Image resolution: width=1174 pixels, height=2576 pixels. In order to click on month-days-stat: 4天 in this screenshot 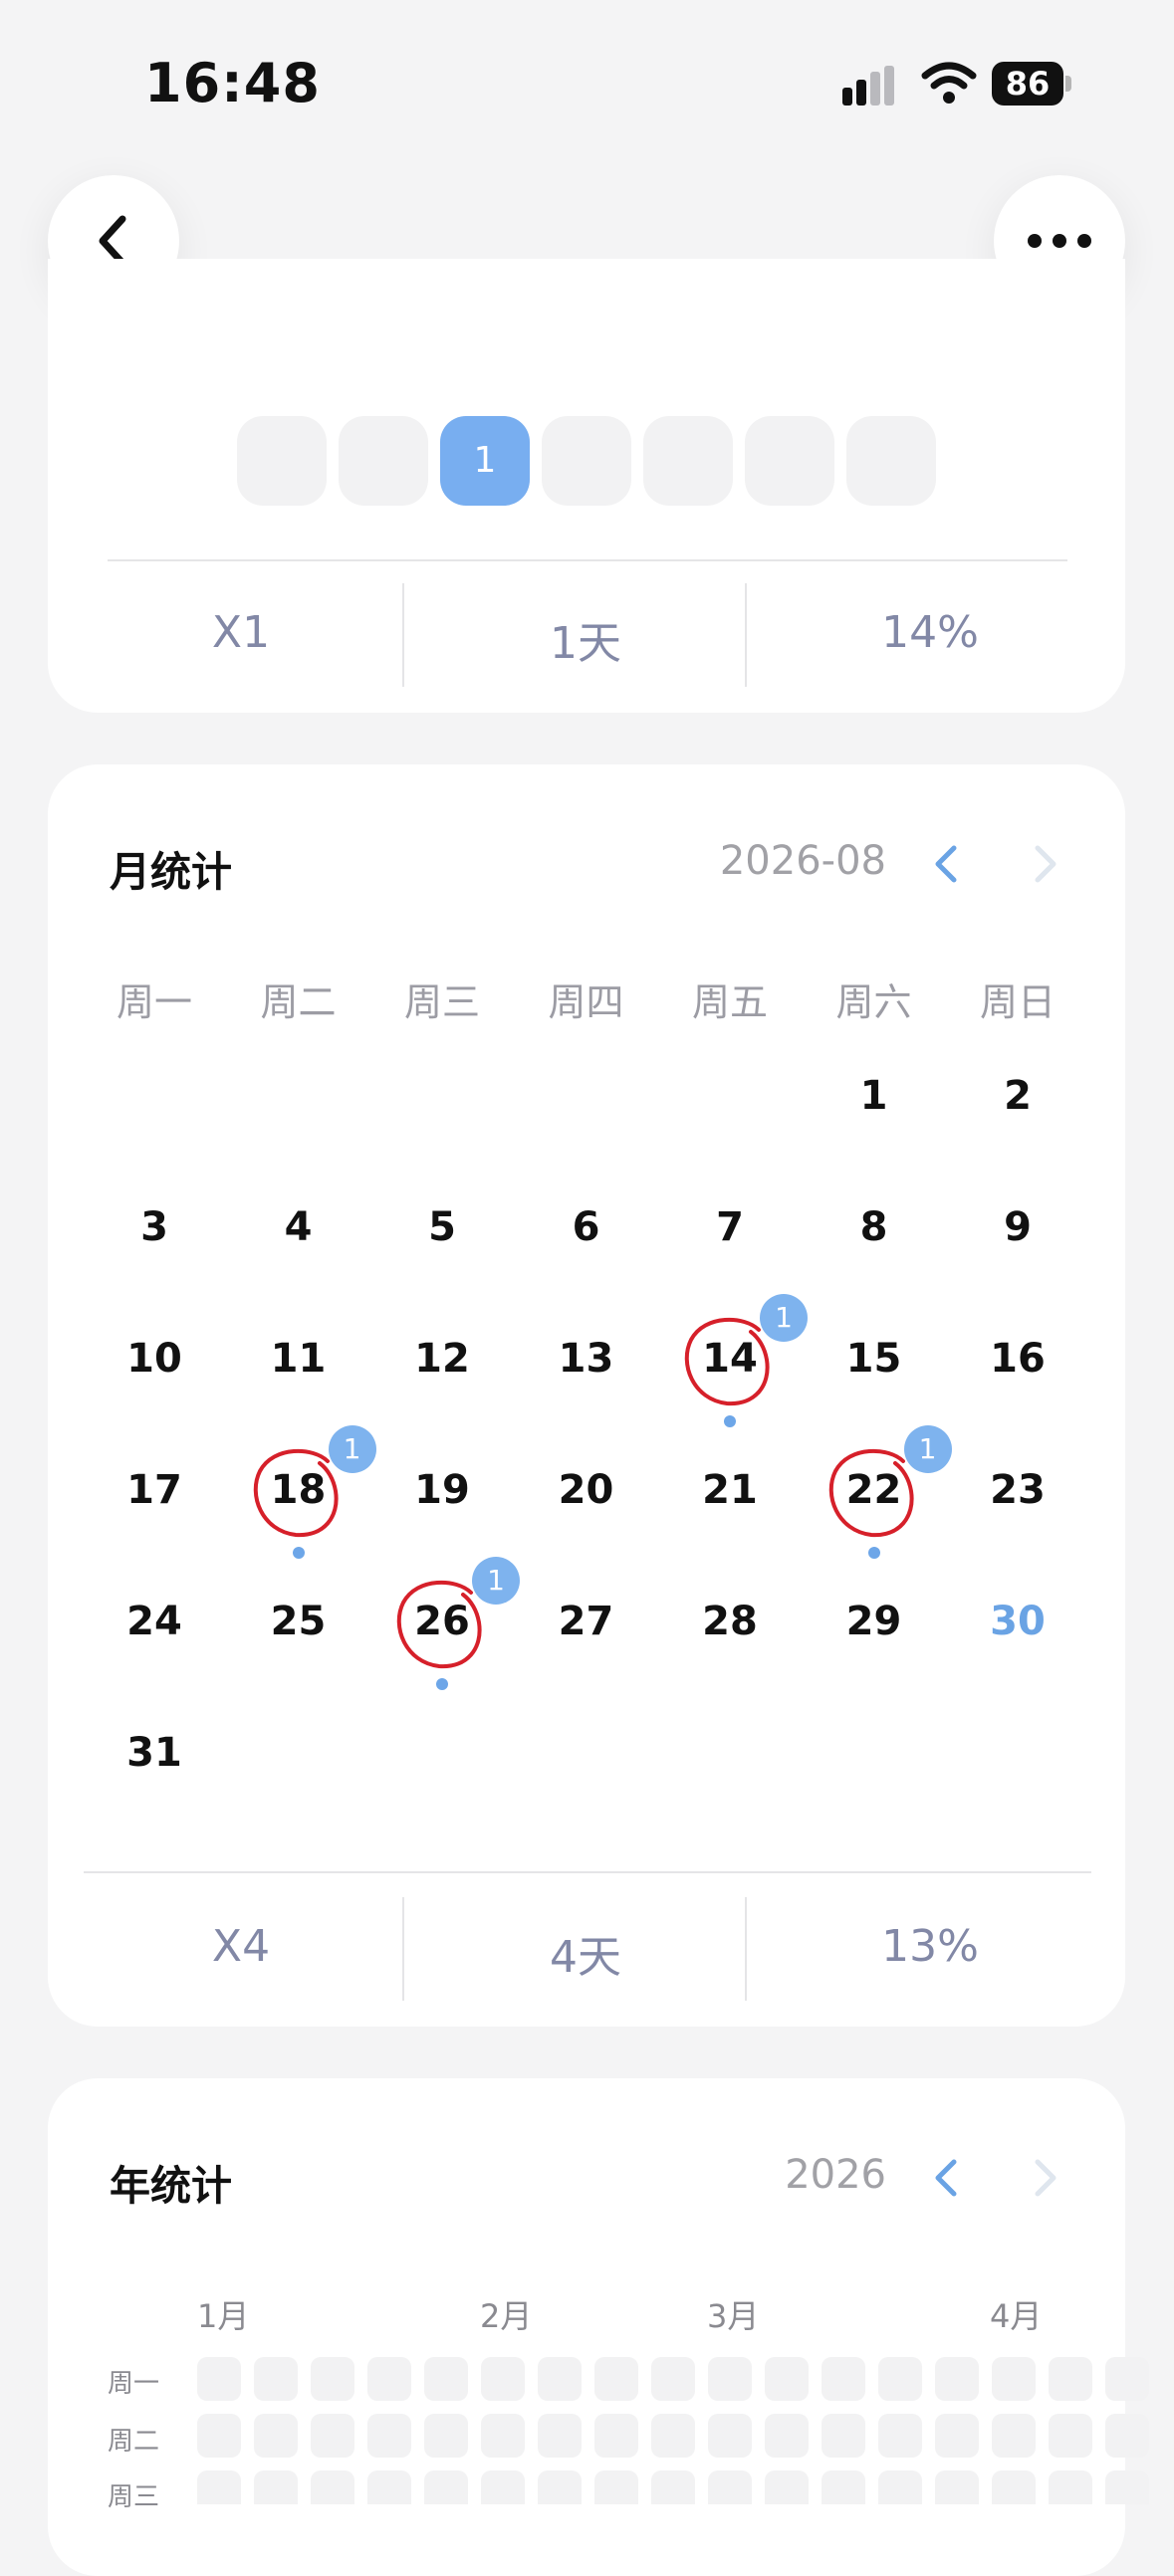, I will do `click(585, 1957)`.